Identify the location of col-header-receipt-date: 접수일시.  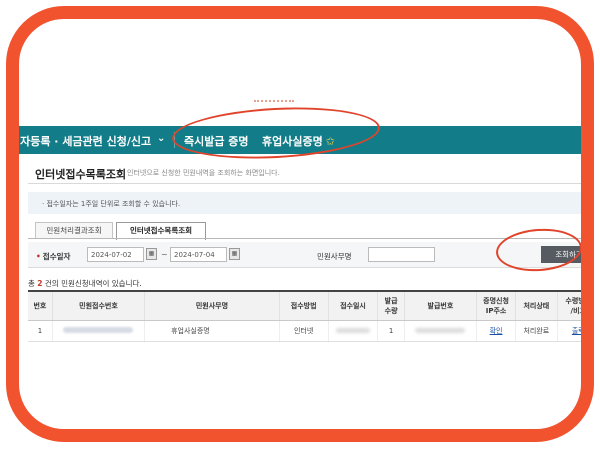
(353, 305).